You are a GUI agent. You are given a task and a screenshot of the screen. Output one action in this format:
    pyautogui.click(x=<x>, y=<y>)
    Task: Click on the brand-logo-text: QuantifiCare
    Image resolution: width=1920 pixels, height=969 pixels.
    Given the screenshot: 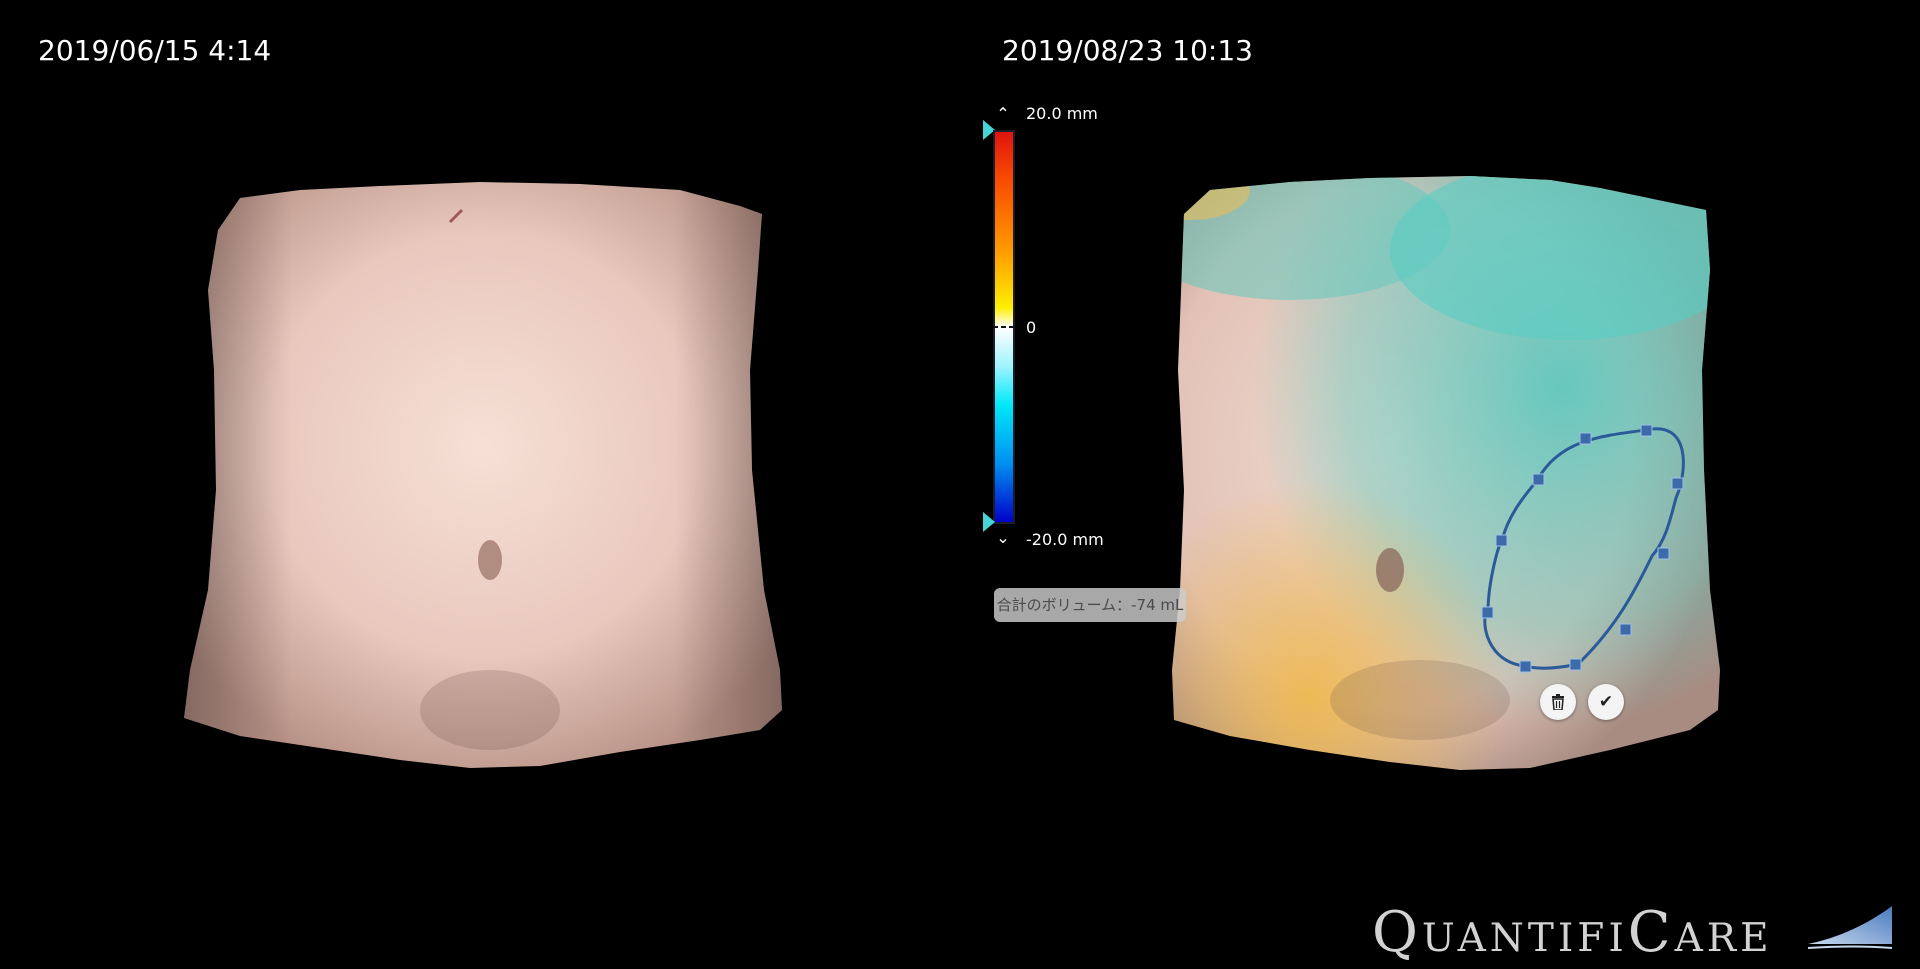 What is the action you would take?
    pyautogui.click(x=1572, y=932)
    